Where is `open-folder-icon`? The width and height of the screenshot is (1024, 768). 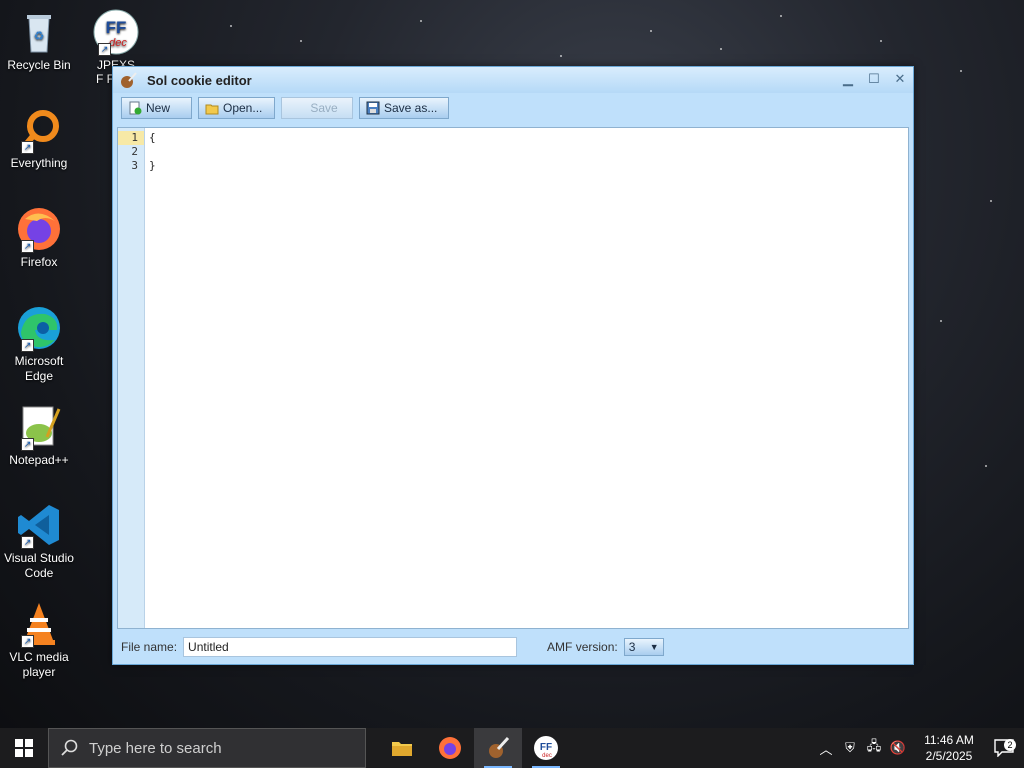
open-folder-icon is located at coordinates (212, 109).